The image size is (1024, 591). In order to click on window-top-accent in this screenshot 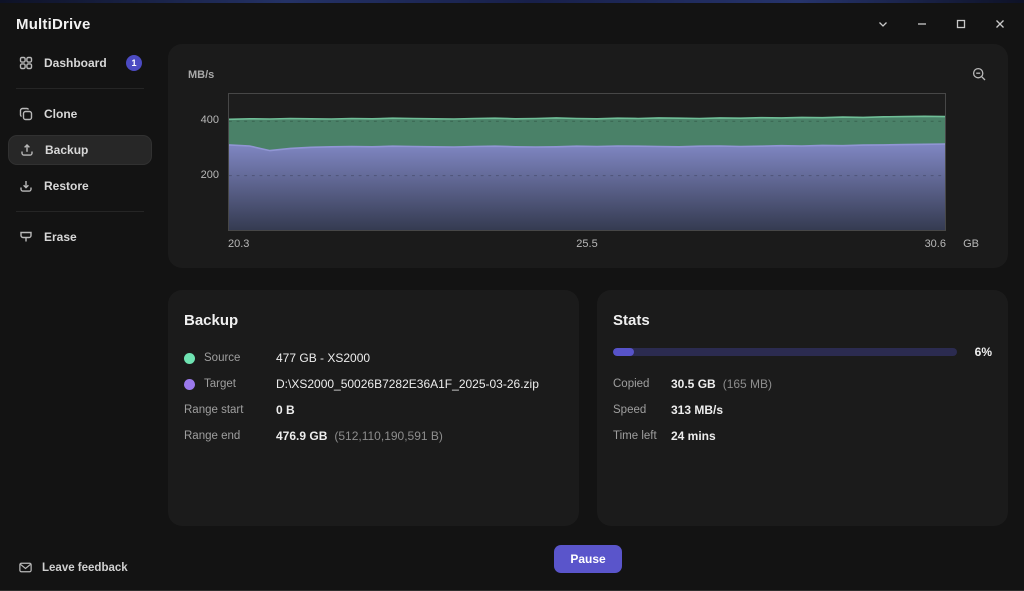, I will do `click(512, 1)`.